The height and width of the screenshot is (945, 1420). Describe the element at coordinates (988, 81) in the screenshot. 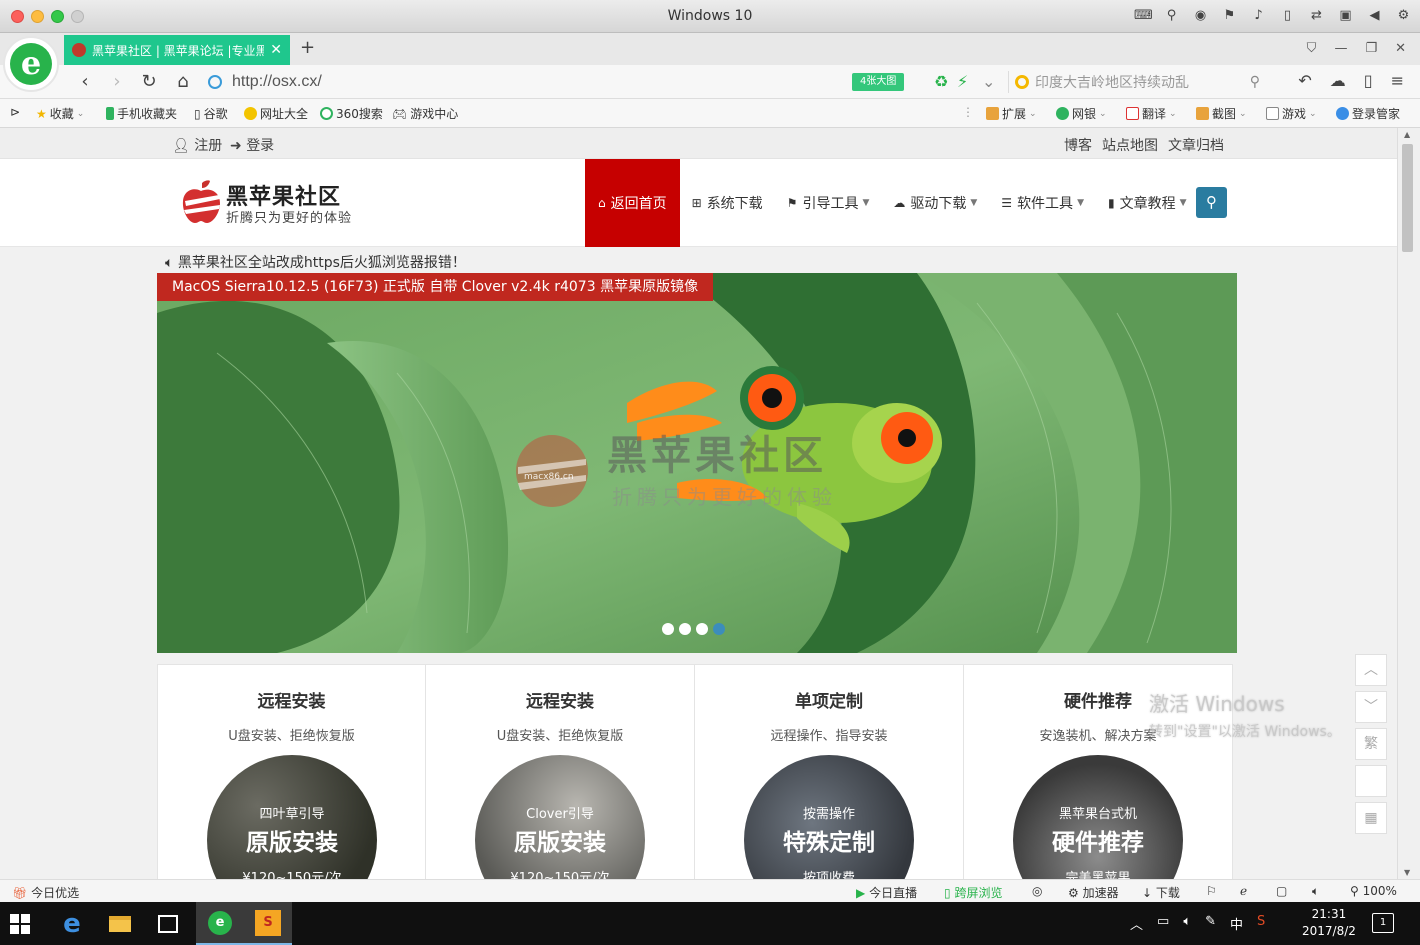

I see `dropdown-chevron-icon: ⌄` at that location.